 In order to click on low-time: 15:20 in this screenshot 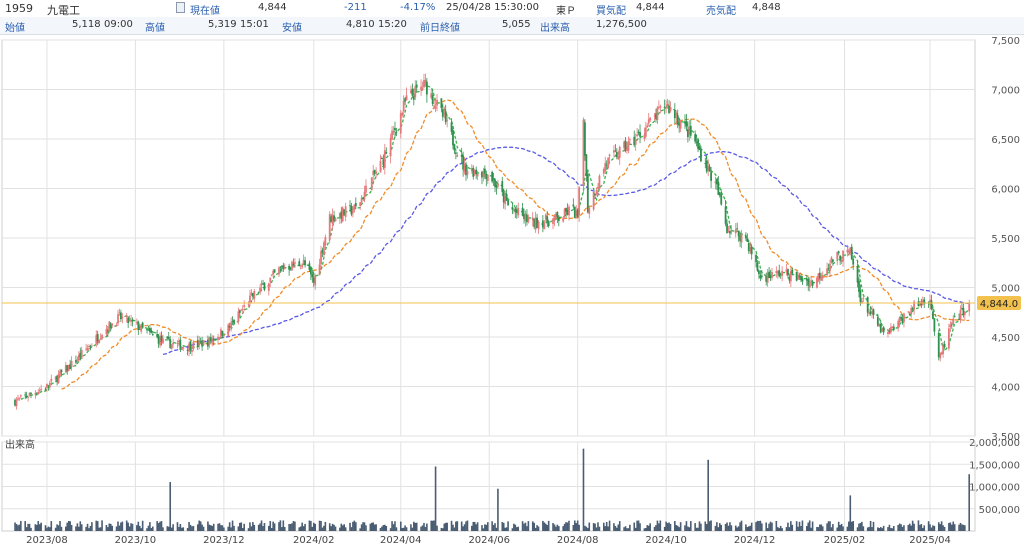, I will do `click(392, 24)`.